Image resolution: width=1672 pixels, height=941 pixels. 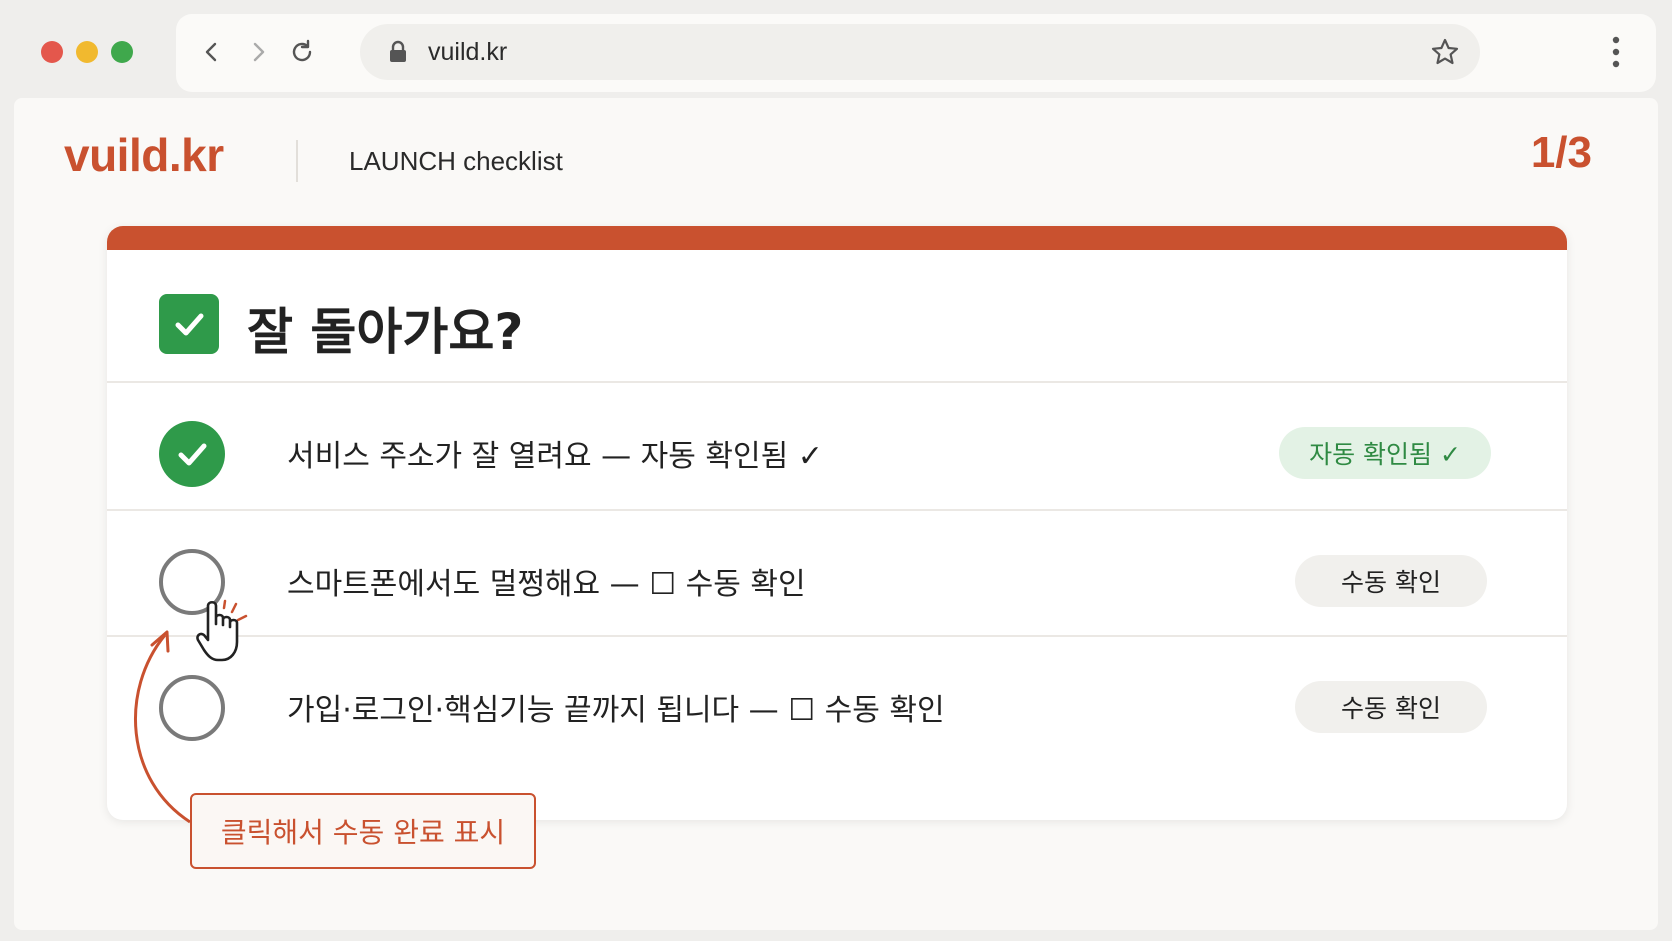 I want to click on forward-icon, so click(x=259, y=52).